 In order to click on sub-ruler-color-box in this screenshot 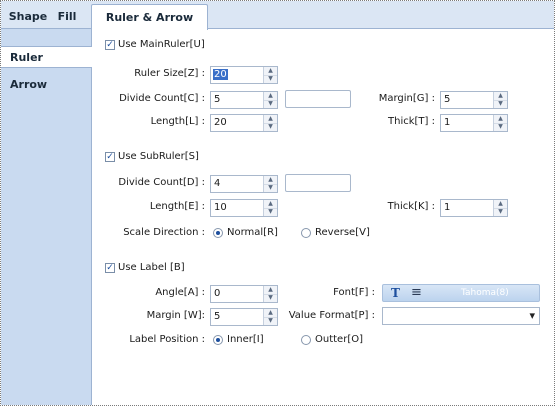, I will do `click(318, 183)`.